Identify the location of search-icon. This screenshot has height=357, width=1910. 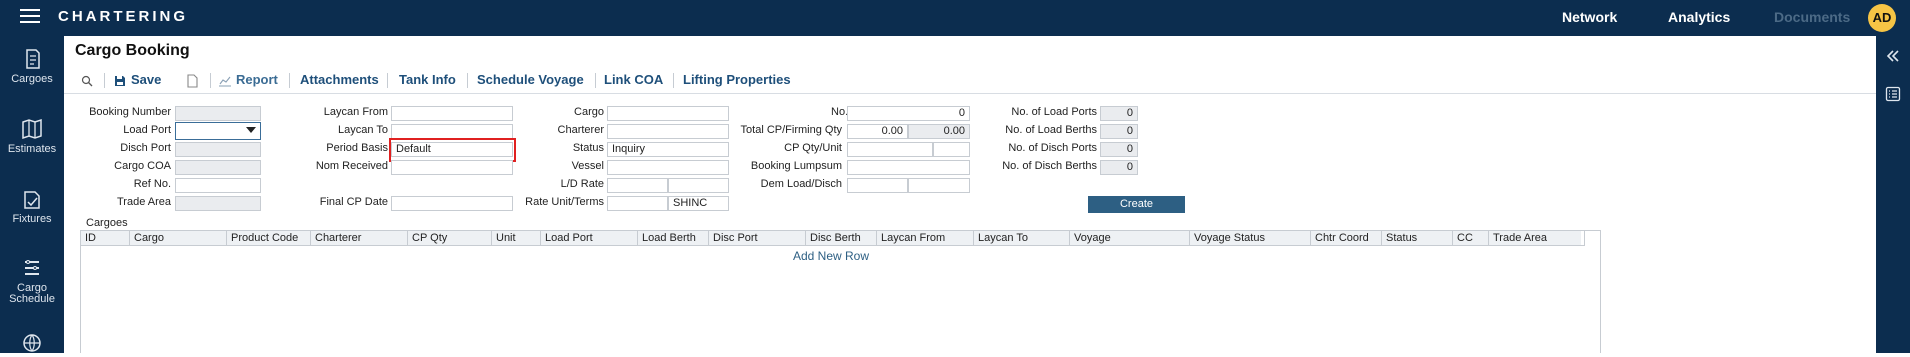
(87, 81).